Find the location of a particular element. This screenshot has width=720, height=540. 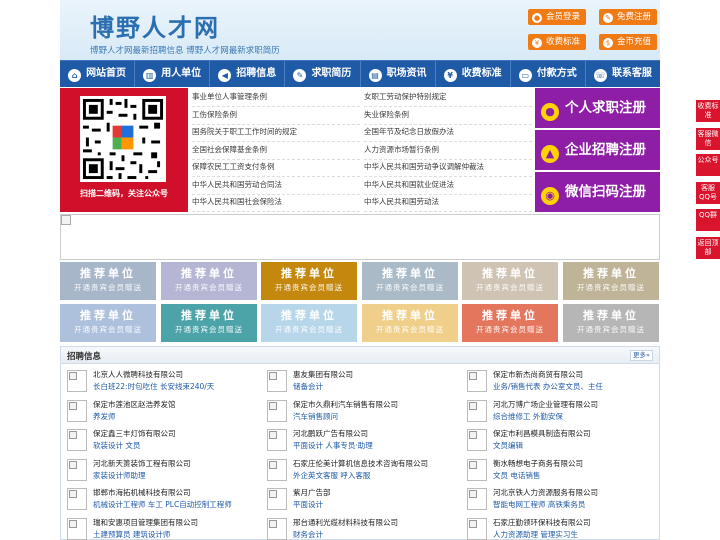

side-tab-official-account: 公众号 is located at coordinates (708, 165).